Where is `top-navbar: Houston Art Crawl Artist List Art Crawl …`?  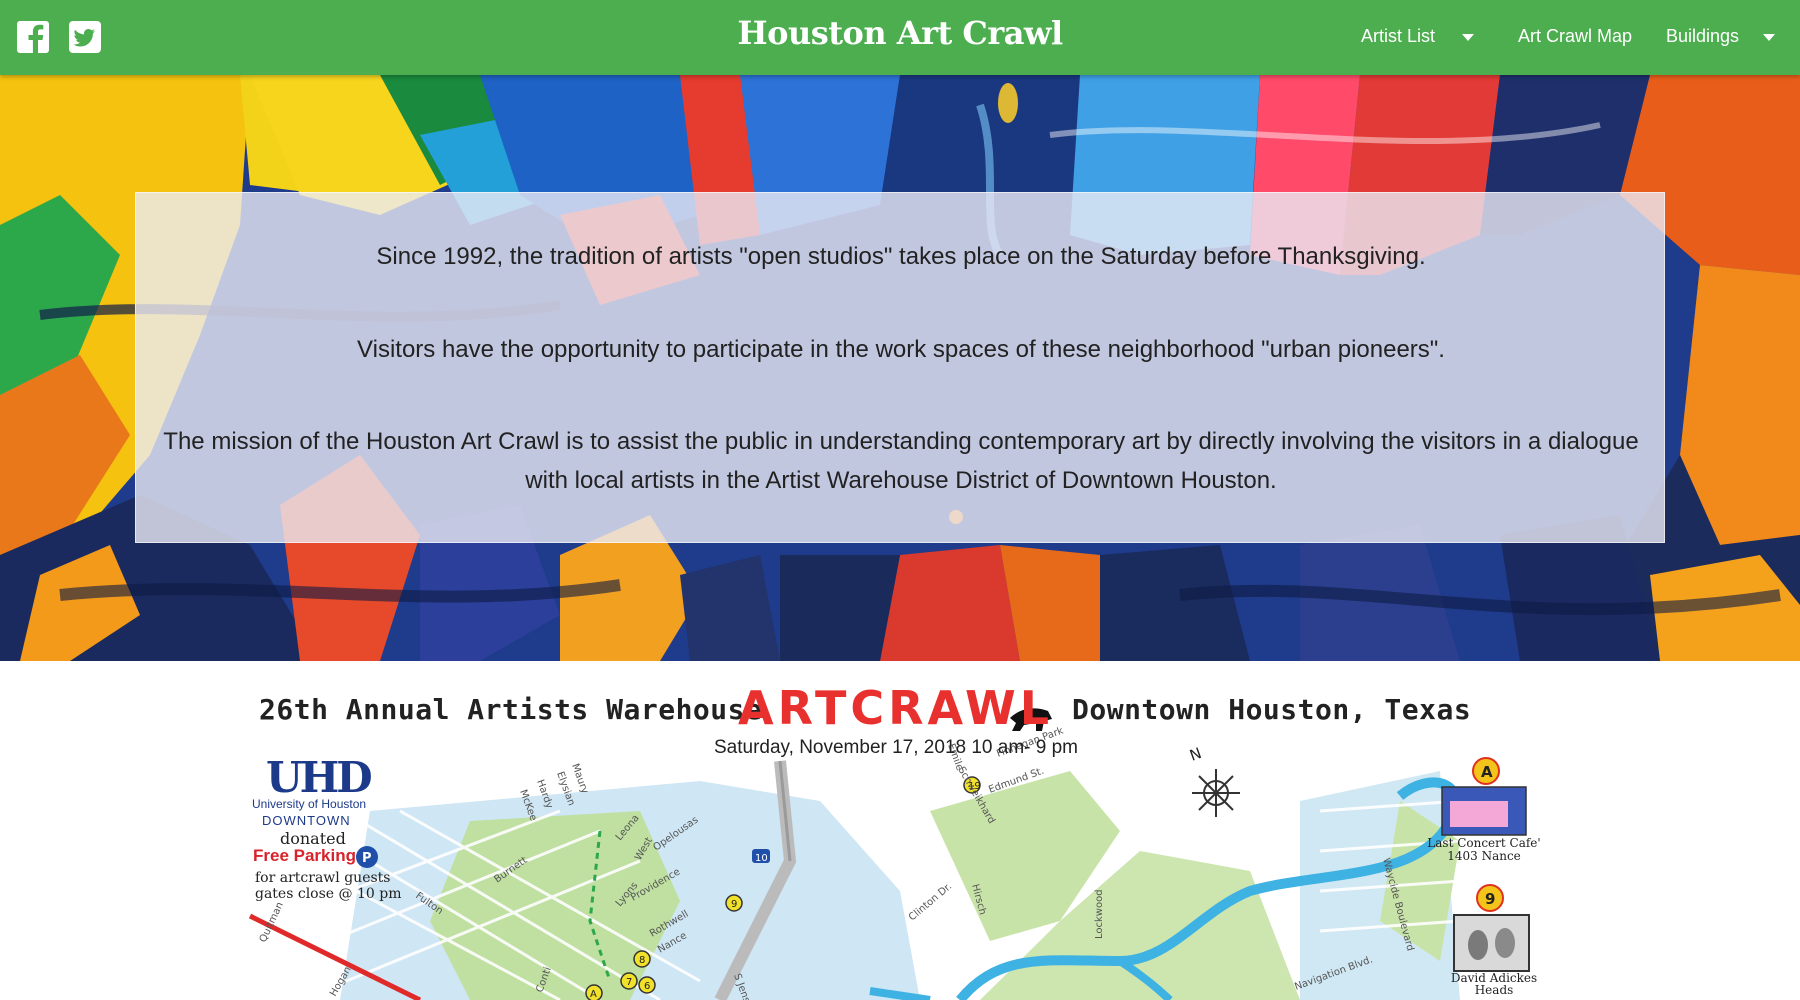 top-navbar: Houston Art Crawl Artist List Art Crawl … is located at coordinates (900, 37).